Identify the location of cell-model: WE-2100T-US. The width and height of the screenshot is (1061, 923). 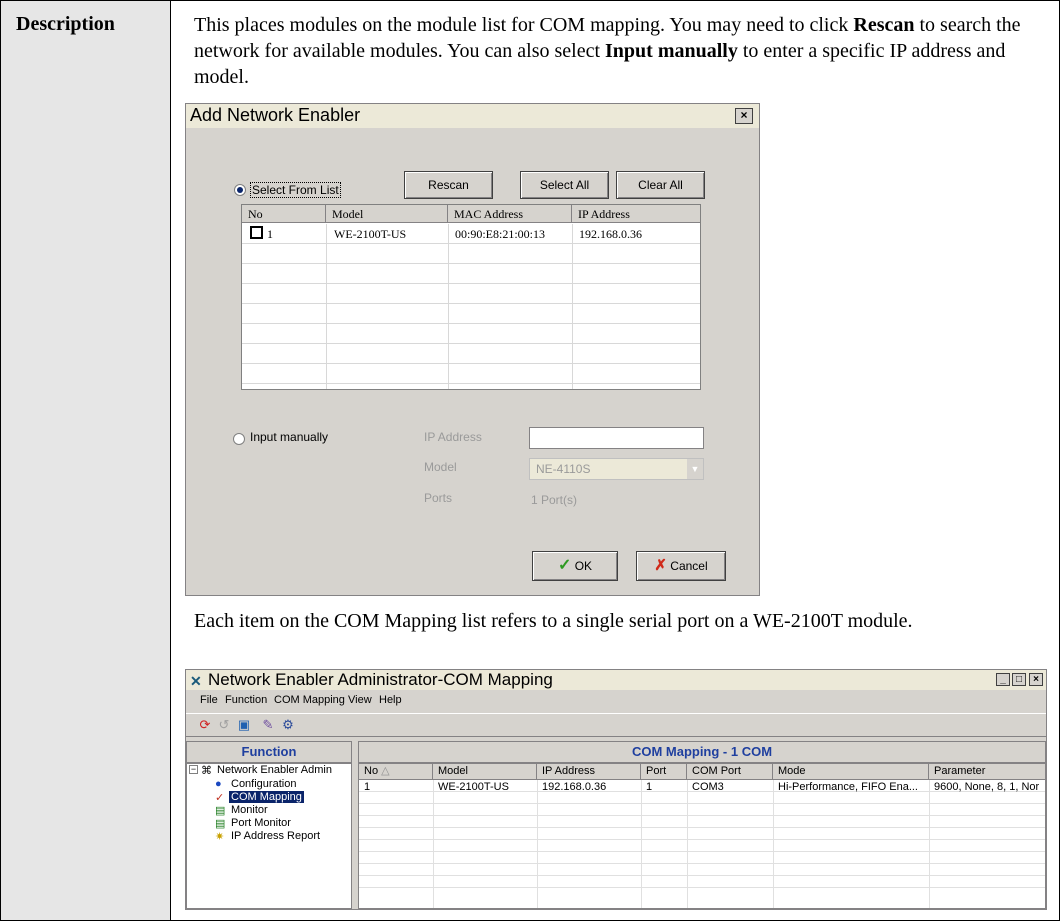
(473, 787).